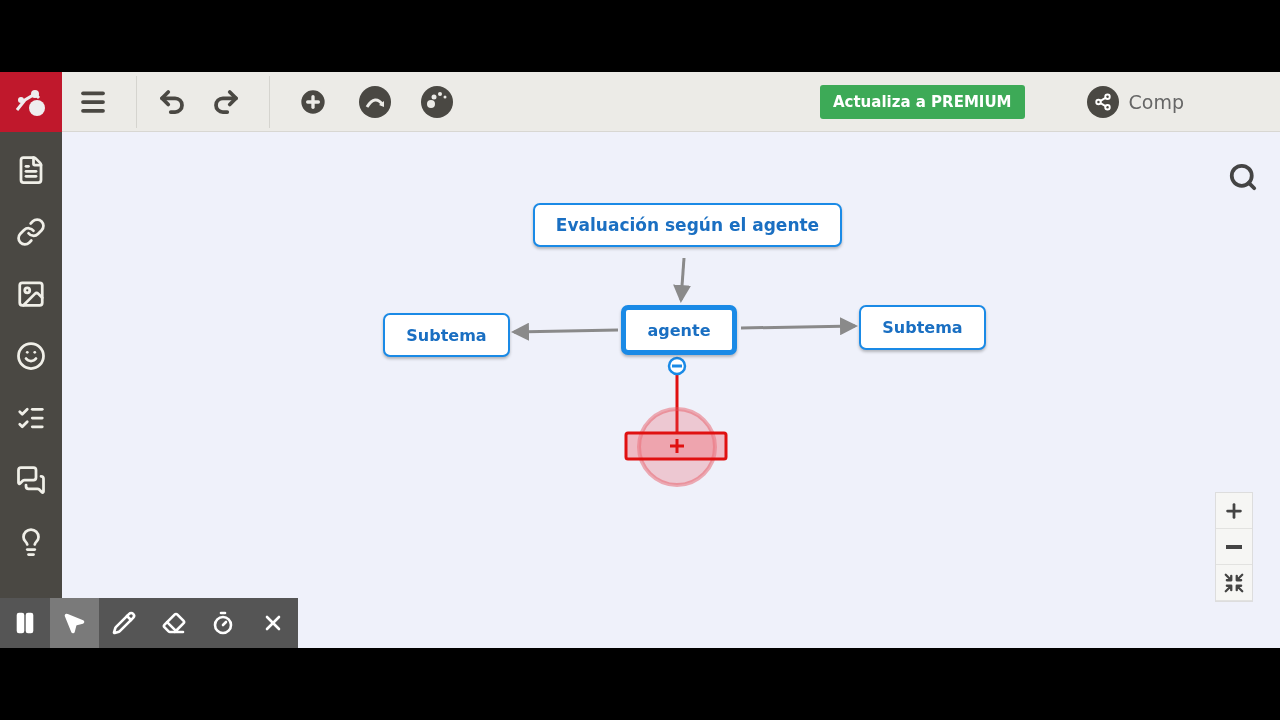  What do you see at coordinates (1234, 546) in the screenshot?
I see `minus-icon` at bounding box center [1234, 546].